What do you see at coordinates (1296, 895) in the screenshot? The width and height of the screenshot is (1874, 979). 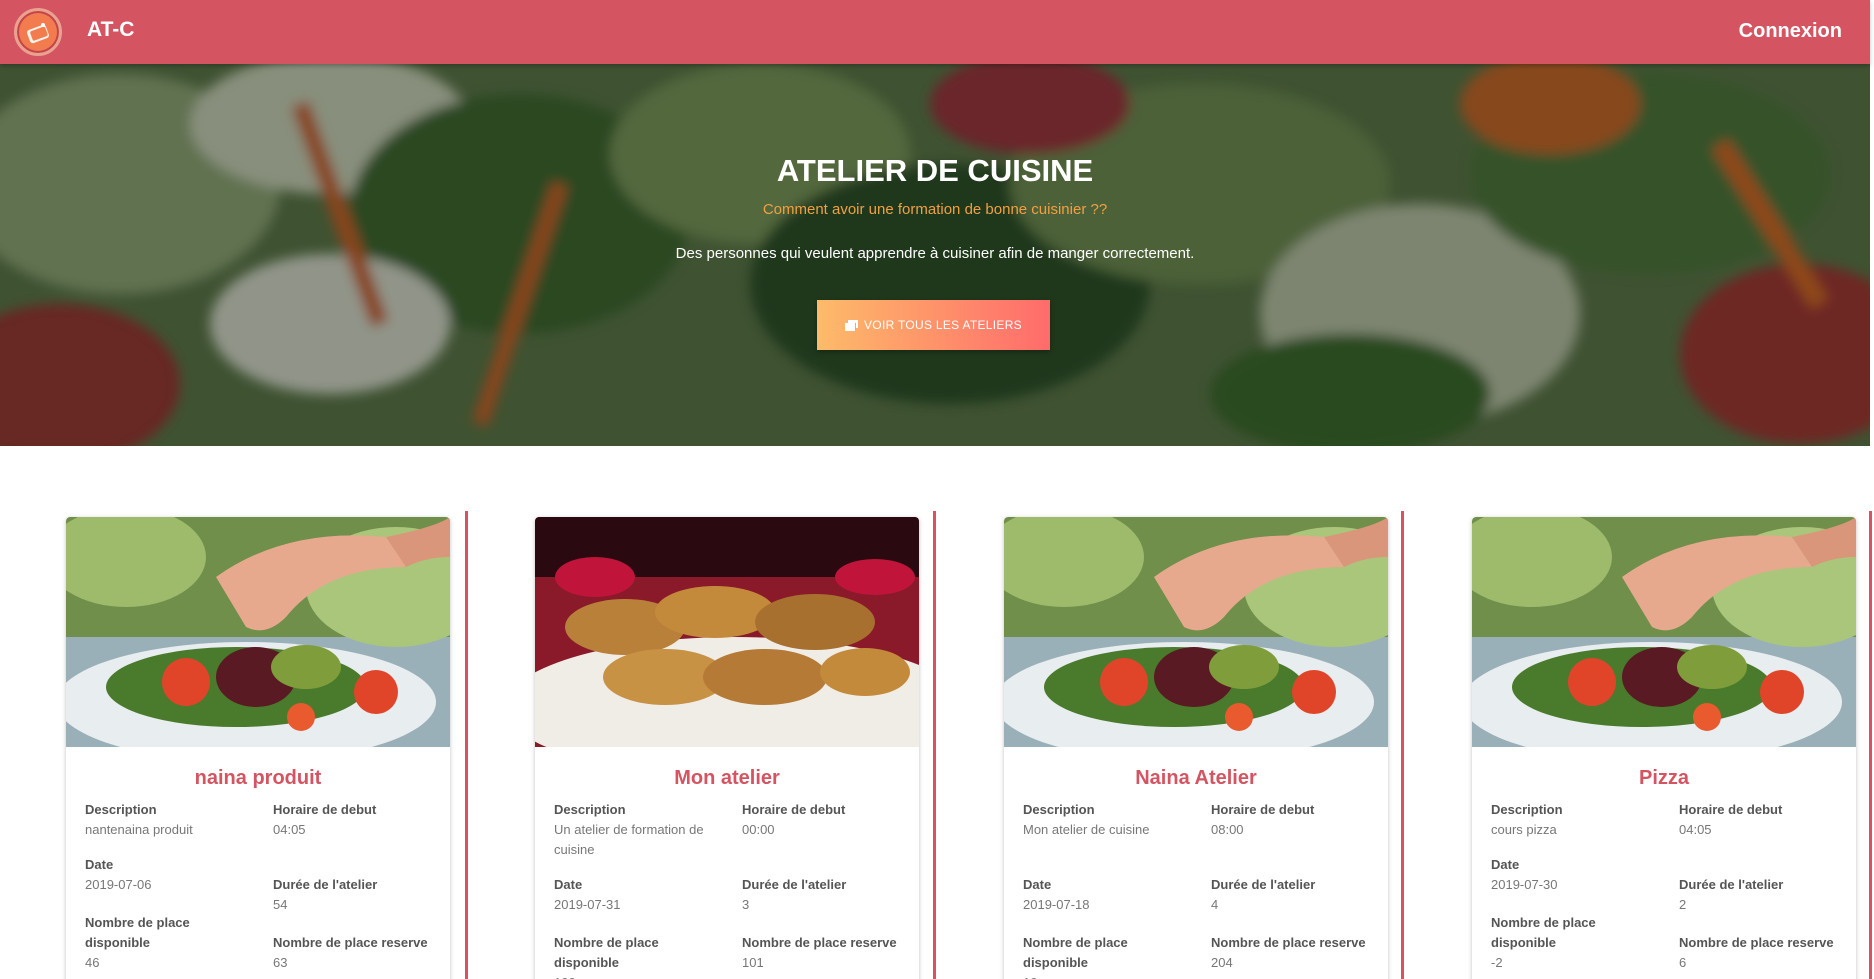 I see `field-duree: Durée de l'atelier 4` at bounding box center [1296, 895].